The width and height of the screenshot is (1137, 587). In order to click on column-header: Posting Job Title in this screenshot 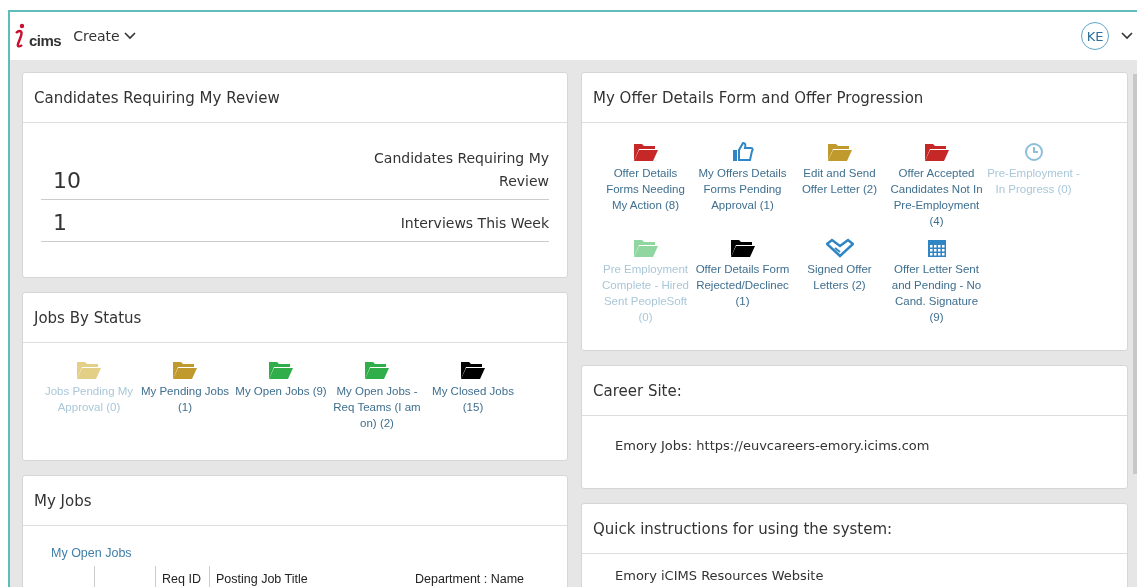, I will do `click(309, 576)`.